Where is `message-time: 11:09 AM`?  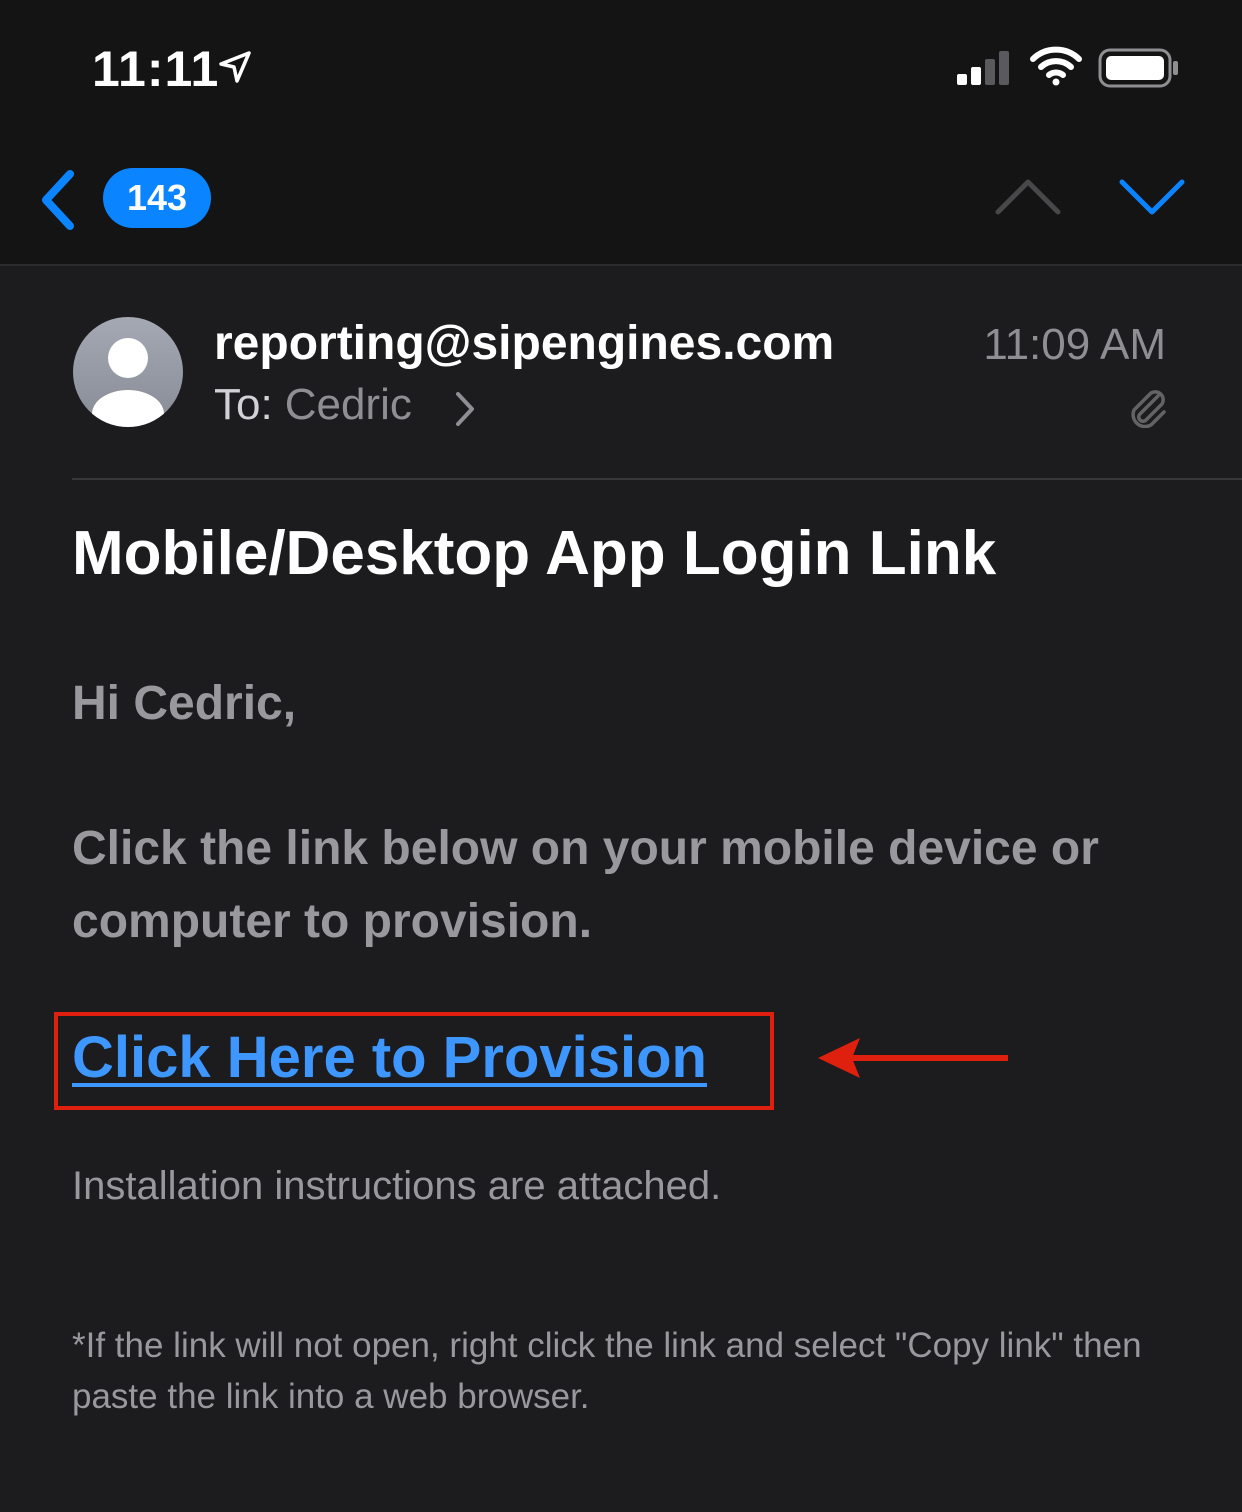 message-time: 11:09 AM is located at coordinates (1074, 344).